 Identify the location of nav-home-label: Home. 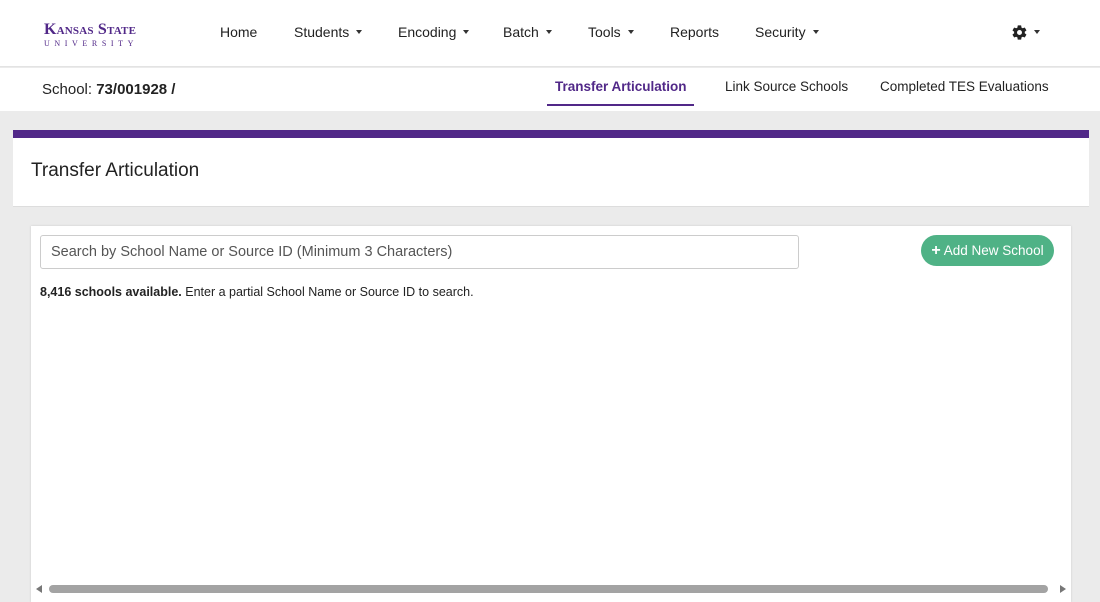
(239, 32).